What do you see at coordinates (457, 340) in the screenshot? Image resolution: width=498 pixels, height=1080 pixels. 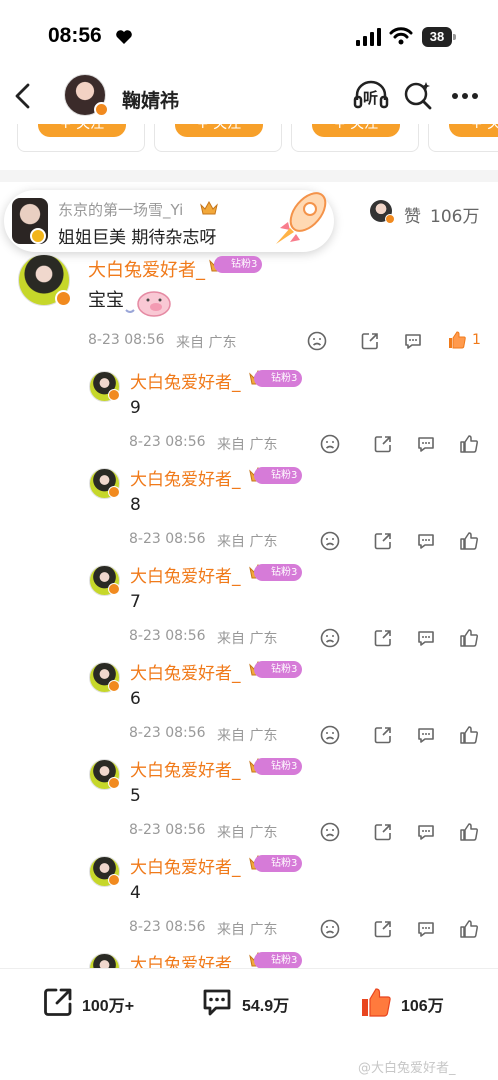 I see `thumbs-up-liked-icon` at bounding box center [457, 340].